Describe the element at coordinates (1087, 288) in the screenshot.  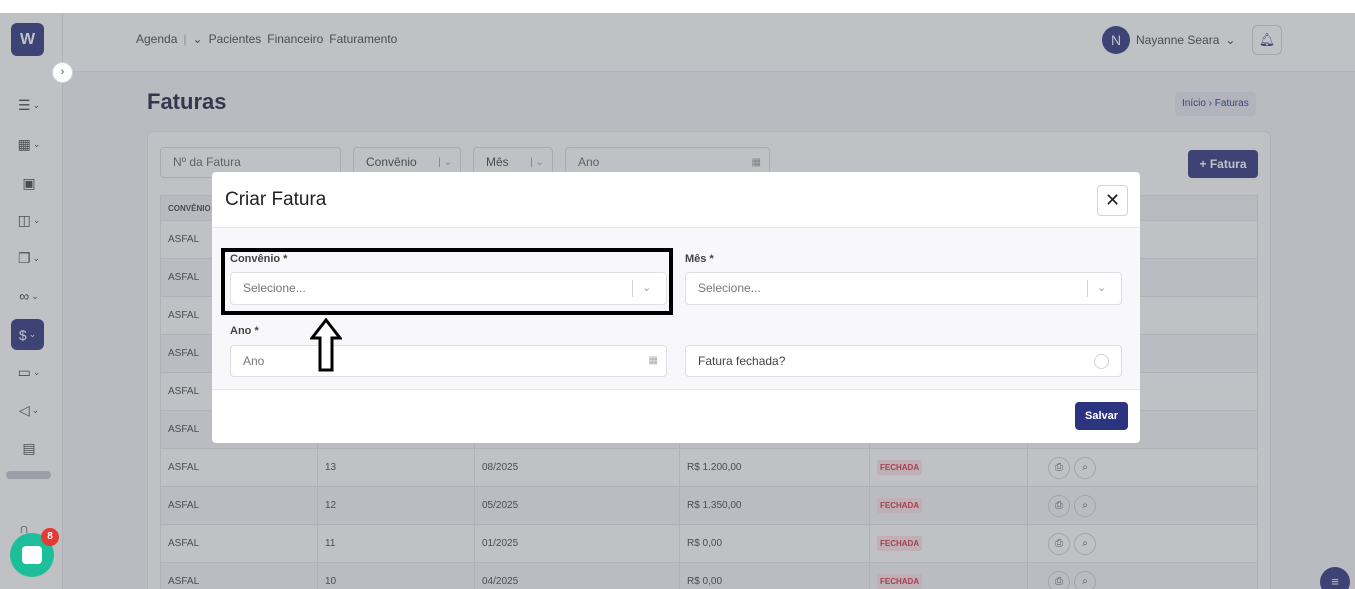
I see `select-separator` at that location.